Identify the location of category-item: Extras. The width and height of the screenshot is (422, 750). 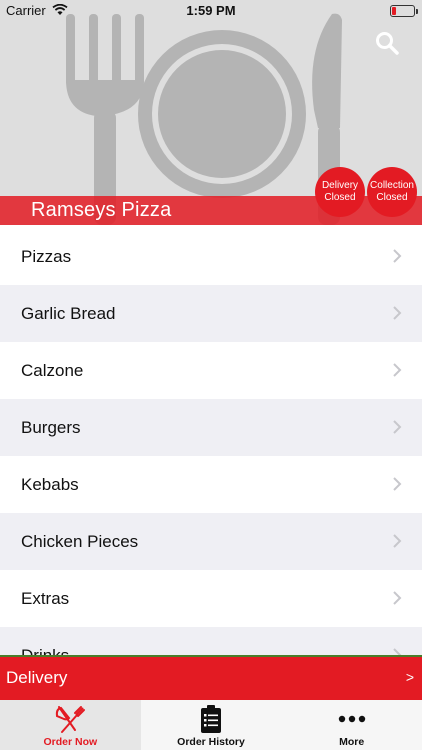
(211, 598).